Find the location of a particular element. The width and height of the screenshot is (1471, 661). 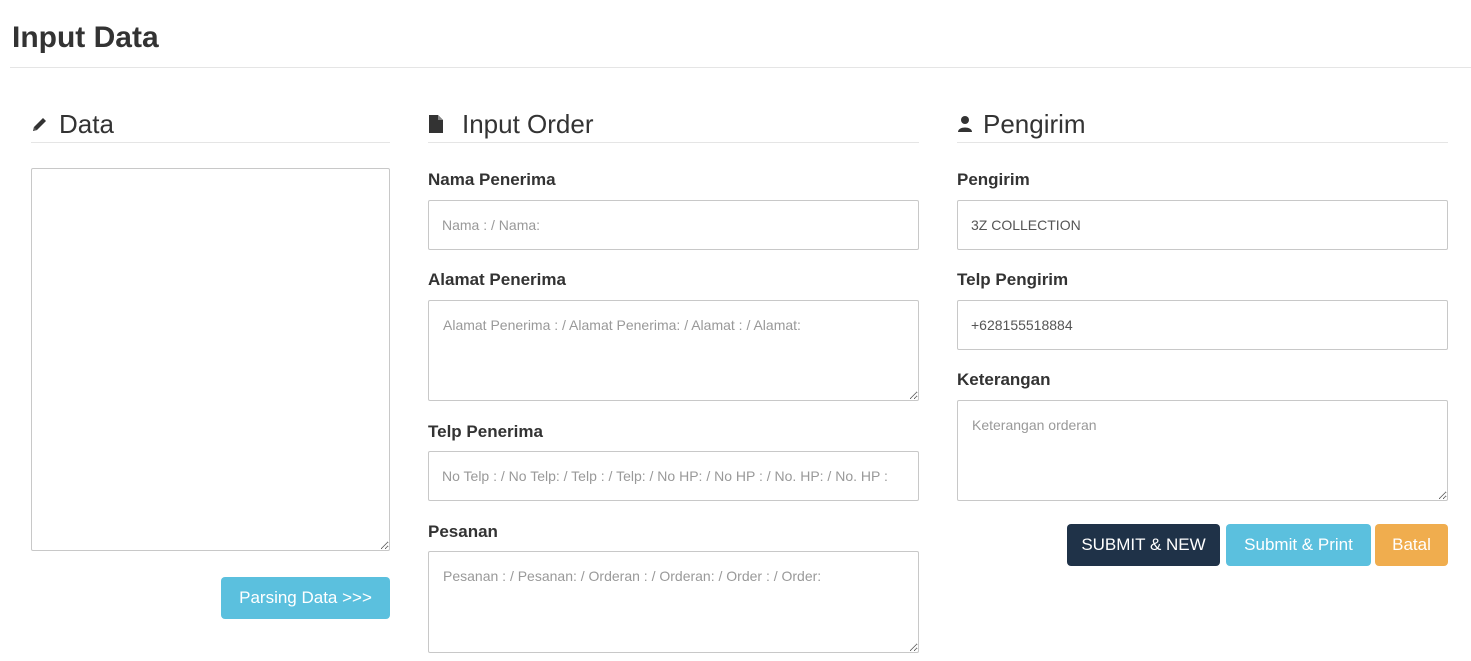

file-icon is located at coordinates (436, 124).